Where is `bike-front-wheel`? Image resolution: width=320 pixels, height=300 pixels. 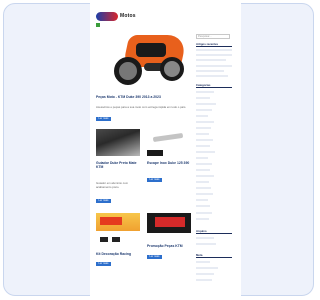 bike-front-wheel is located at coordinates (172, 69).